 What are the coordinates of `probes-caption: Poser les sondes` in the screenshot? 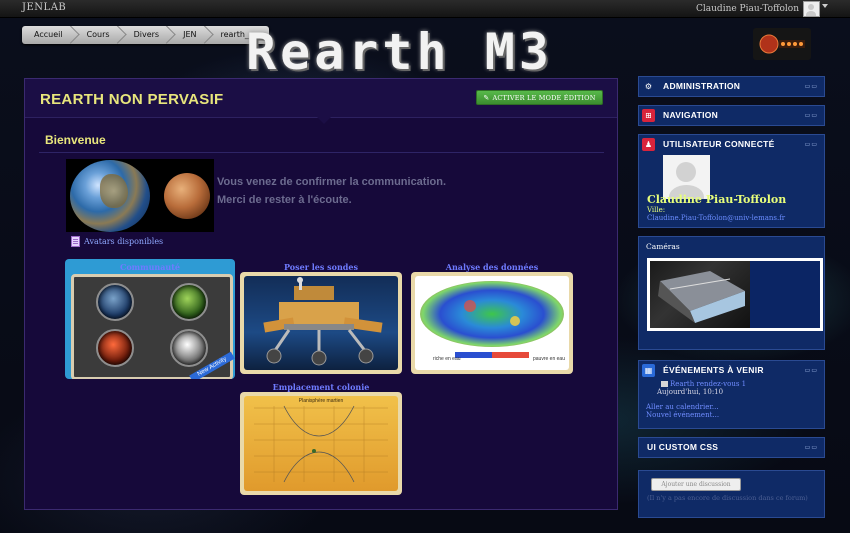 It's located at (321, 267).